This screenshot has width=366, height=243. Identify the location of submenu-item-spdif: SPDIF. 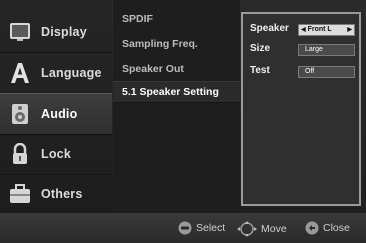
(137, 19).